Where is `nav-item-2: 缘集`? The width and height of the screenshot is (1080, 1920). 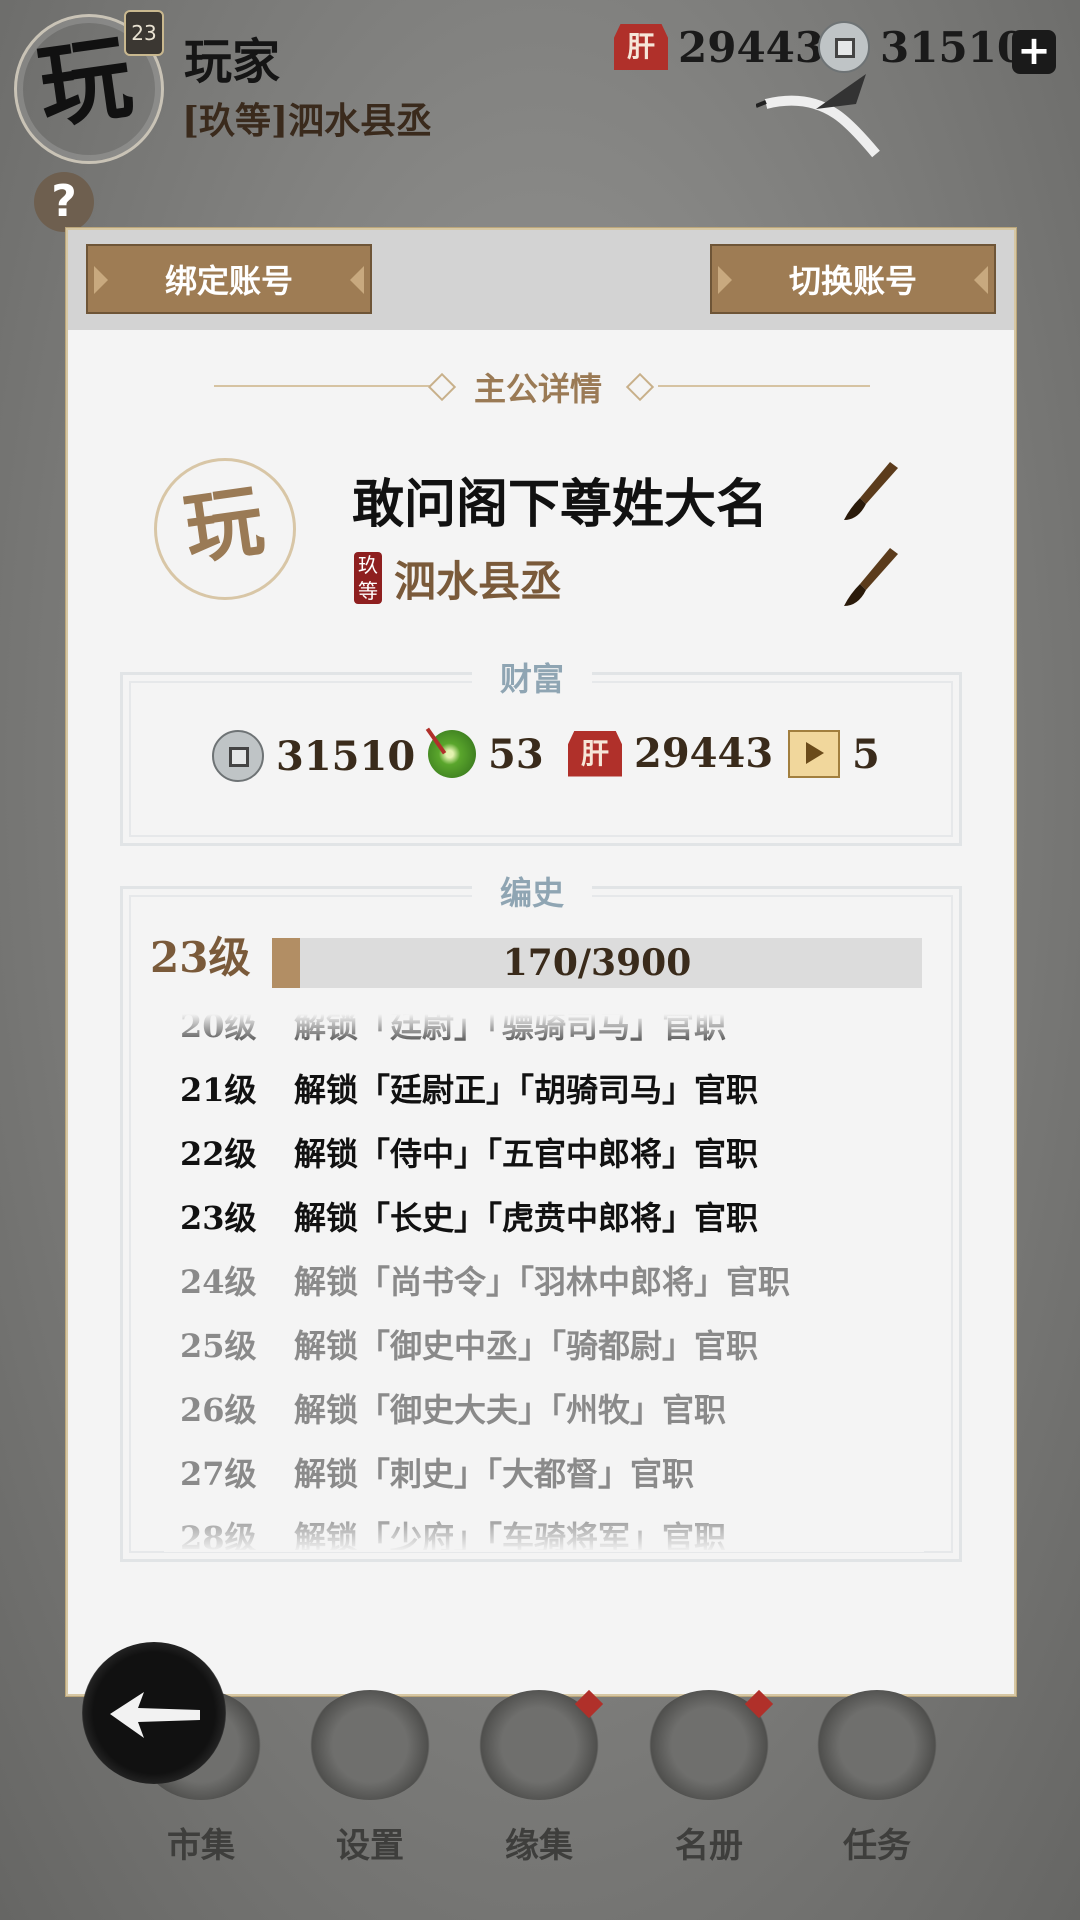 nav-item-2: 缘集 is located at coordinates (539, 1778).